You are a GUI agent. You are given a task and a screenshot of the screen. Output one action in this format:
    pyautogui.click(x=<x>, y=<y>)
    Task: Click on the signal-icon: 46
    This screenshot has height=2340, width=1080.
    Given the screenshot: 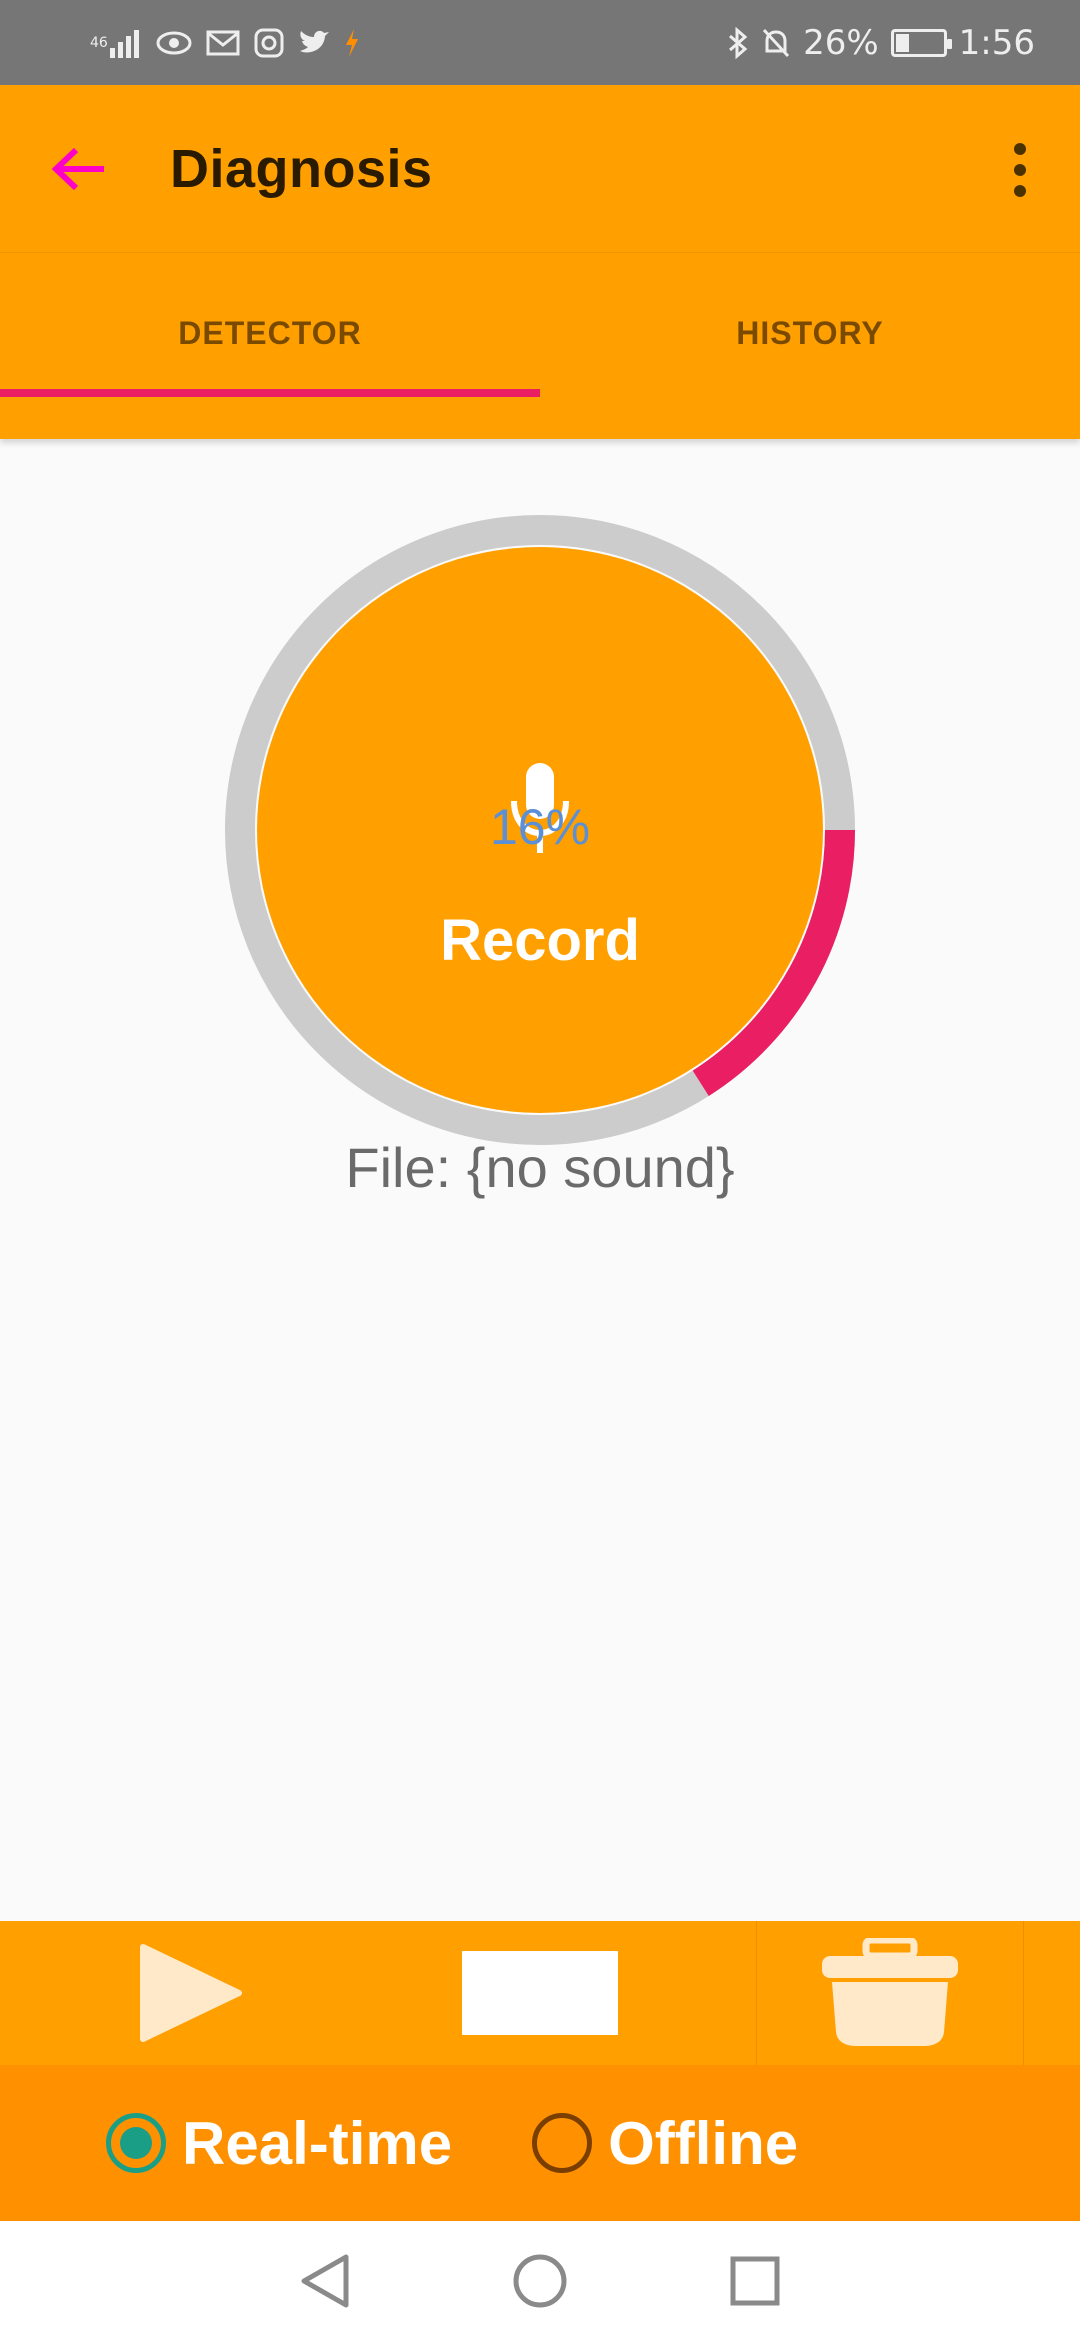 What is the action you would take?
    pyautogui.click(x=116, y=43)
    